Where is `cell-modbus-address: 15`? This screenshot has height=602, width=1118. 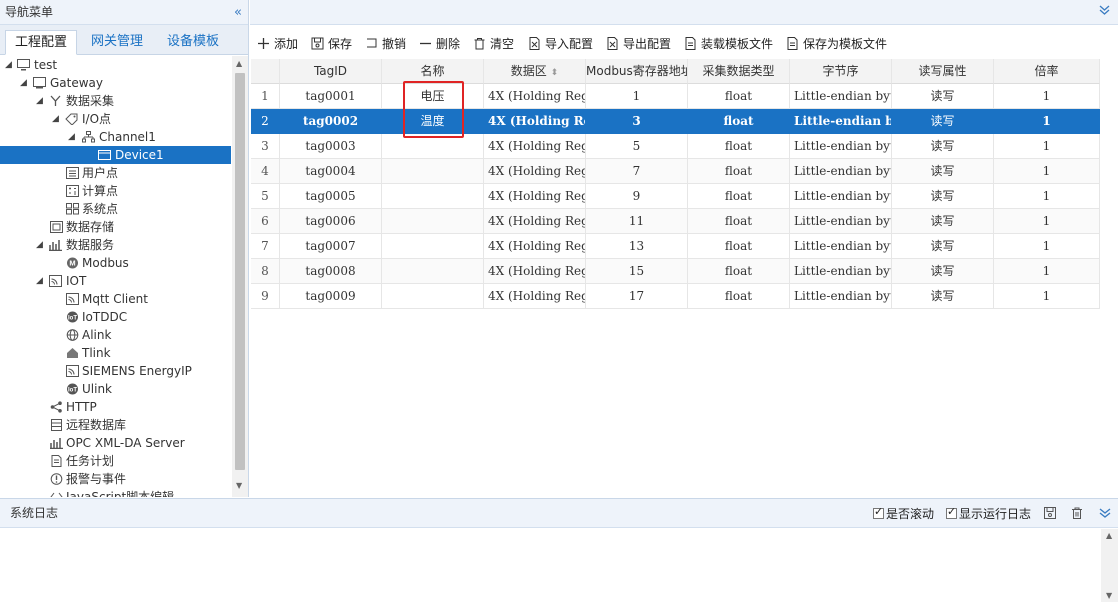
cell-modbus-address: 15 is located at coordinates (637, 271).